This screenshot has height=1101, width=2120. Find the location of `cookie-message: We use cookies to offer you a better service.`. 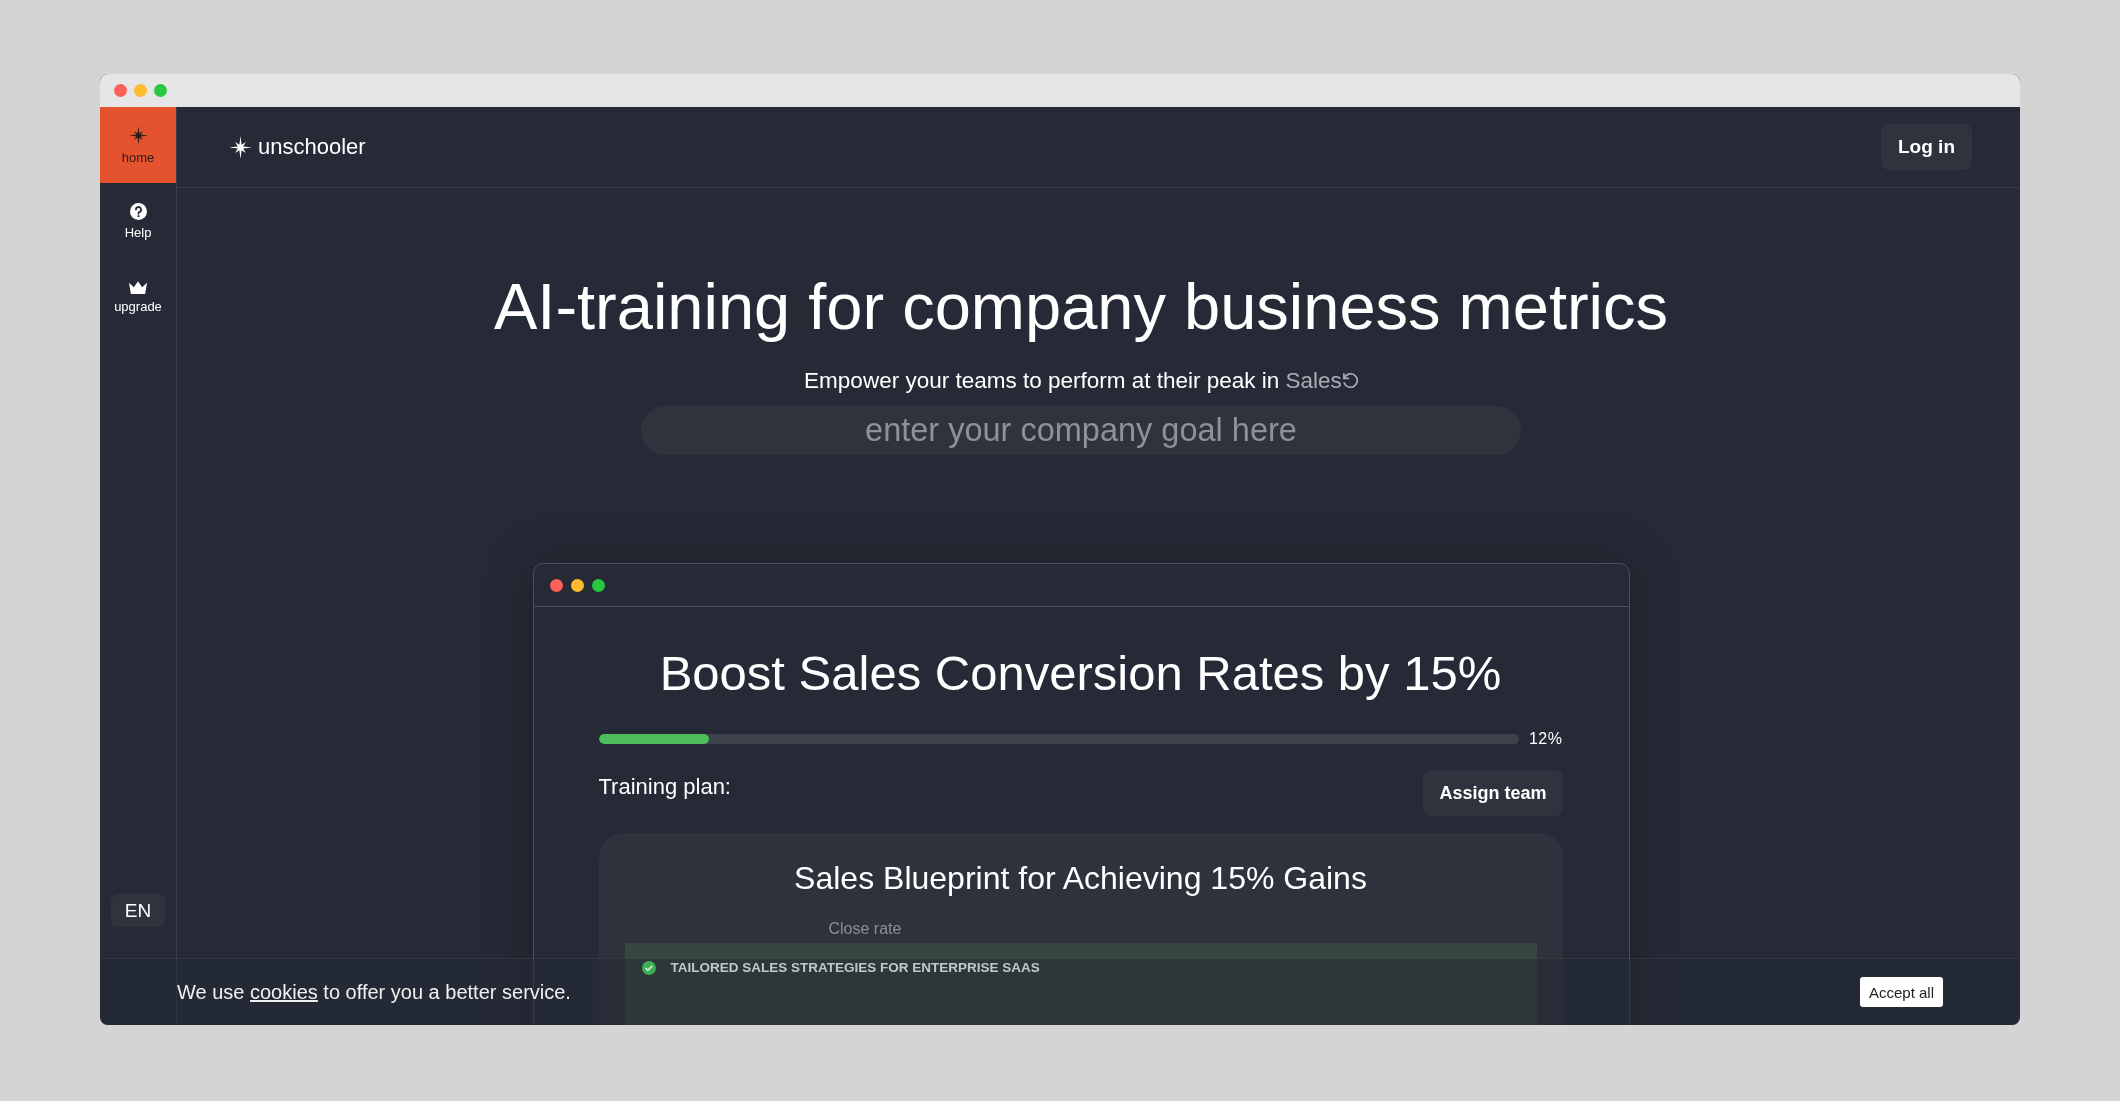

cookie-message: We use cookies to offer you a better service. is located at coordinates (374, 992).